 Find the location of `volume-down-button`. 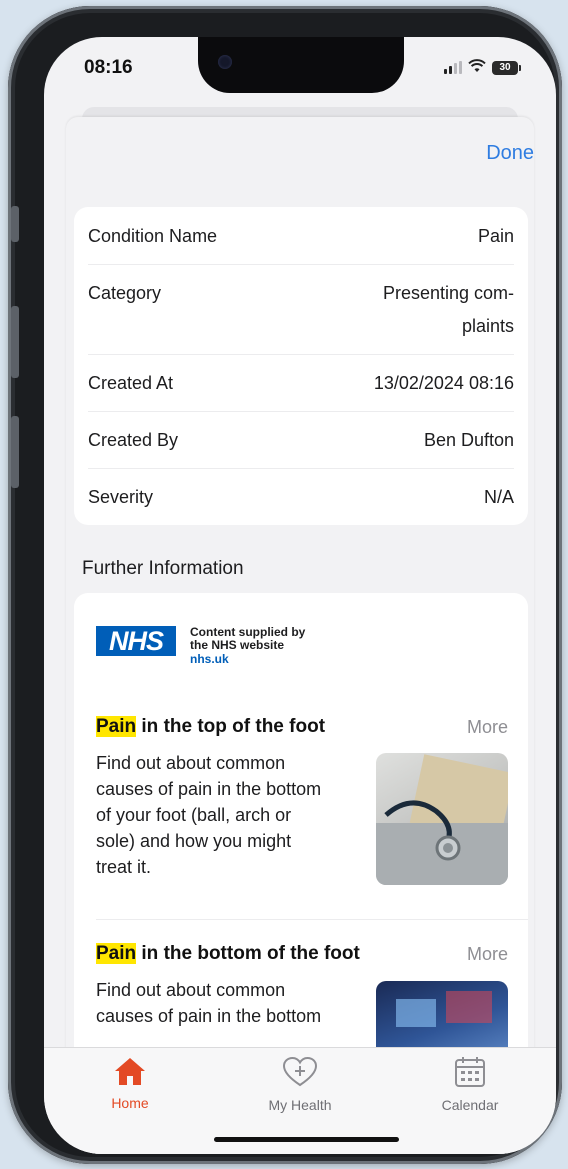

volume-down-button is located at coordinates (15, 452).